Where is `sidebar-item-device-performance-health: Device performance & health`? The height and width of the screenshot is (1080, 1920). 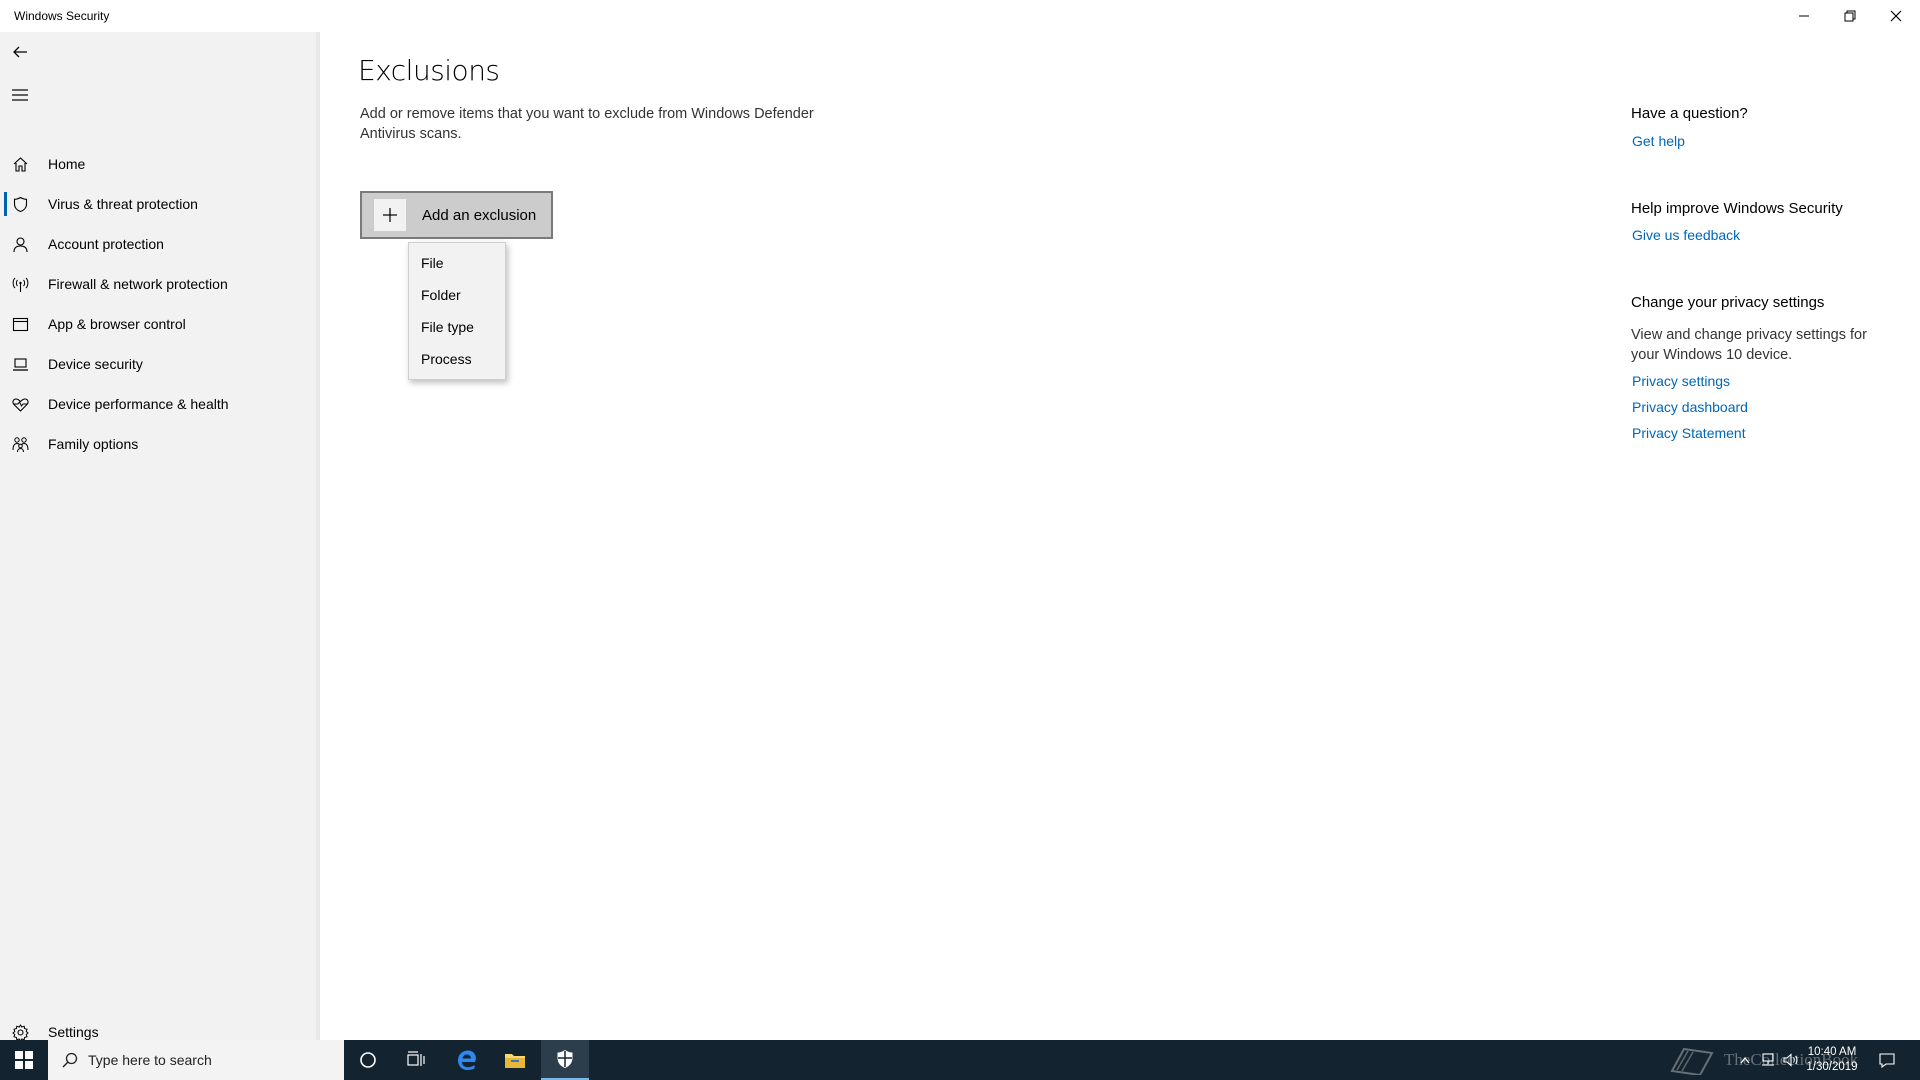 sidebar-item-device-performance-health: Device performance & health is located at coordinates (158, 404).